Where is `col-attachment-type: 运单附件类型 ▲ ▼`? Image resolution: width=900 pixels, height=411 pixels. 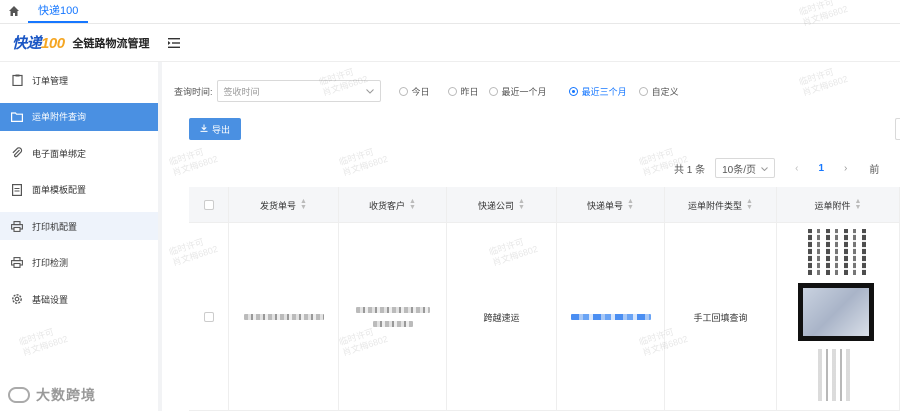 col-attachment-type: 运单附件类型 ▲ ▼ is located at coordinates (721, 205).